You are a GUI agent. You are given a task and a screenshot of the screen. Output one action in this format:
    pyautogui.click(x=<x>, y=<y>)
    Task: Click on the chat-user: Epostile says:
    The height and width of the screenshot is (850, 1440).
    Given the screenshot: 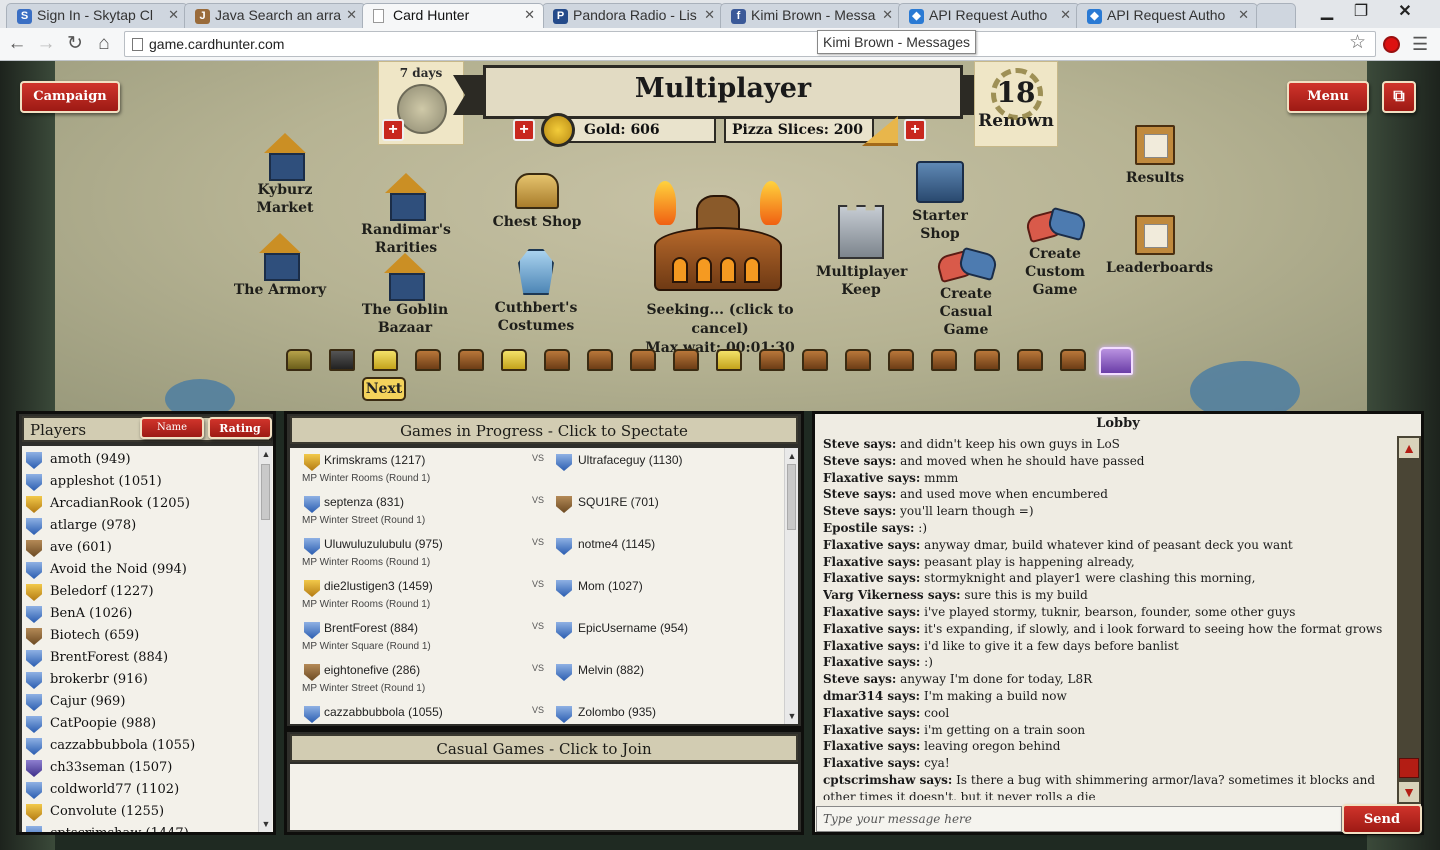 What is the action you would take?
    pyautogui.click(x=868, y=528)
    